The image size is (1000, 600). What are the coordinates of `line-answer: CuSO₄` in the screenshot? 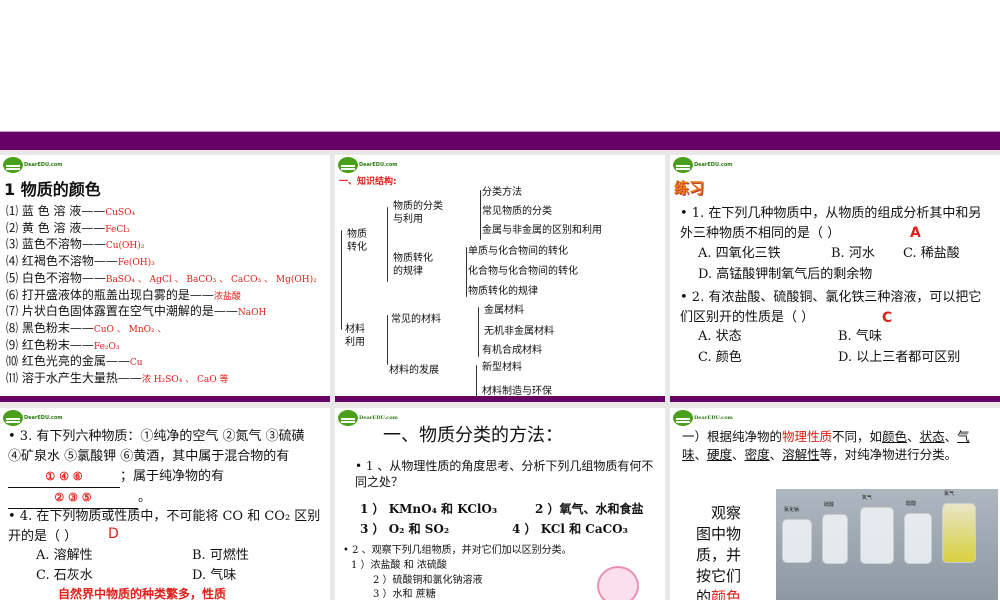 It's located at (120, 213).